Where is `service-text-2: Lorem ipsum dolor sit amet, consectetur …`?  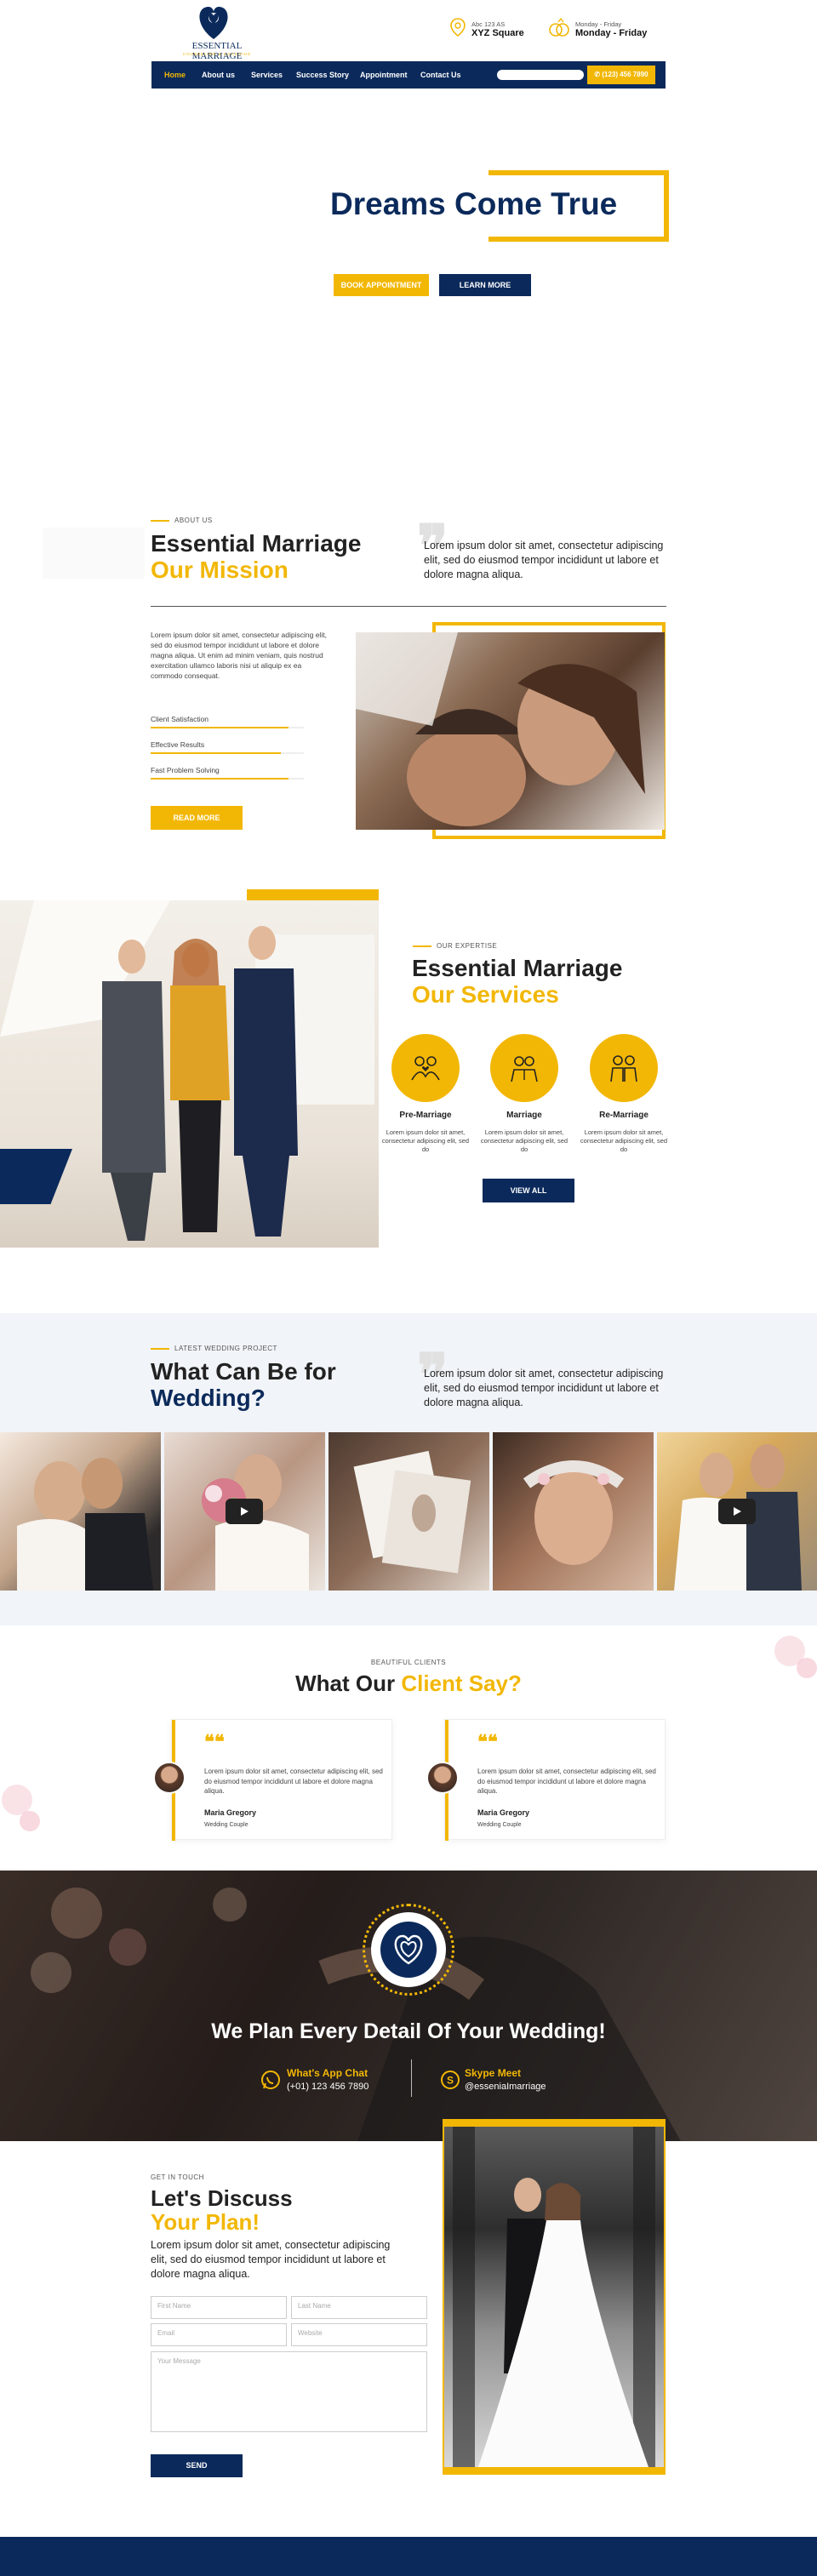
service-text-2: Lorem ipsum dolor sit amet, consectetur … is located at coordinates (524, 1140).